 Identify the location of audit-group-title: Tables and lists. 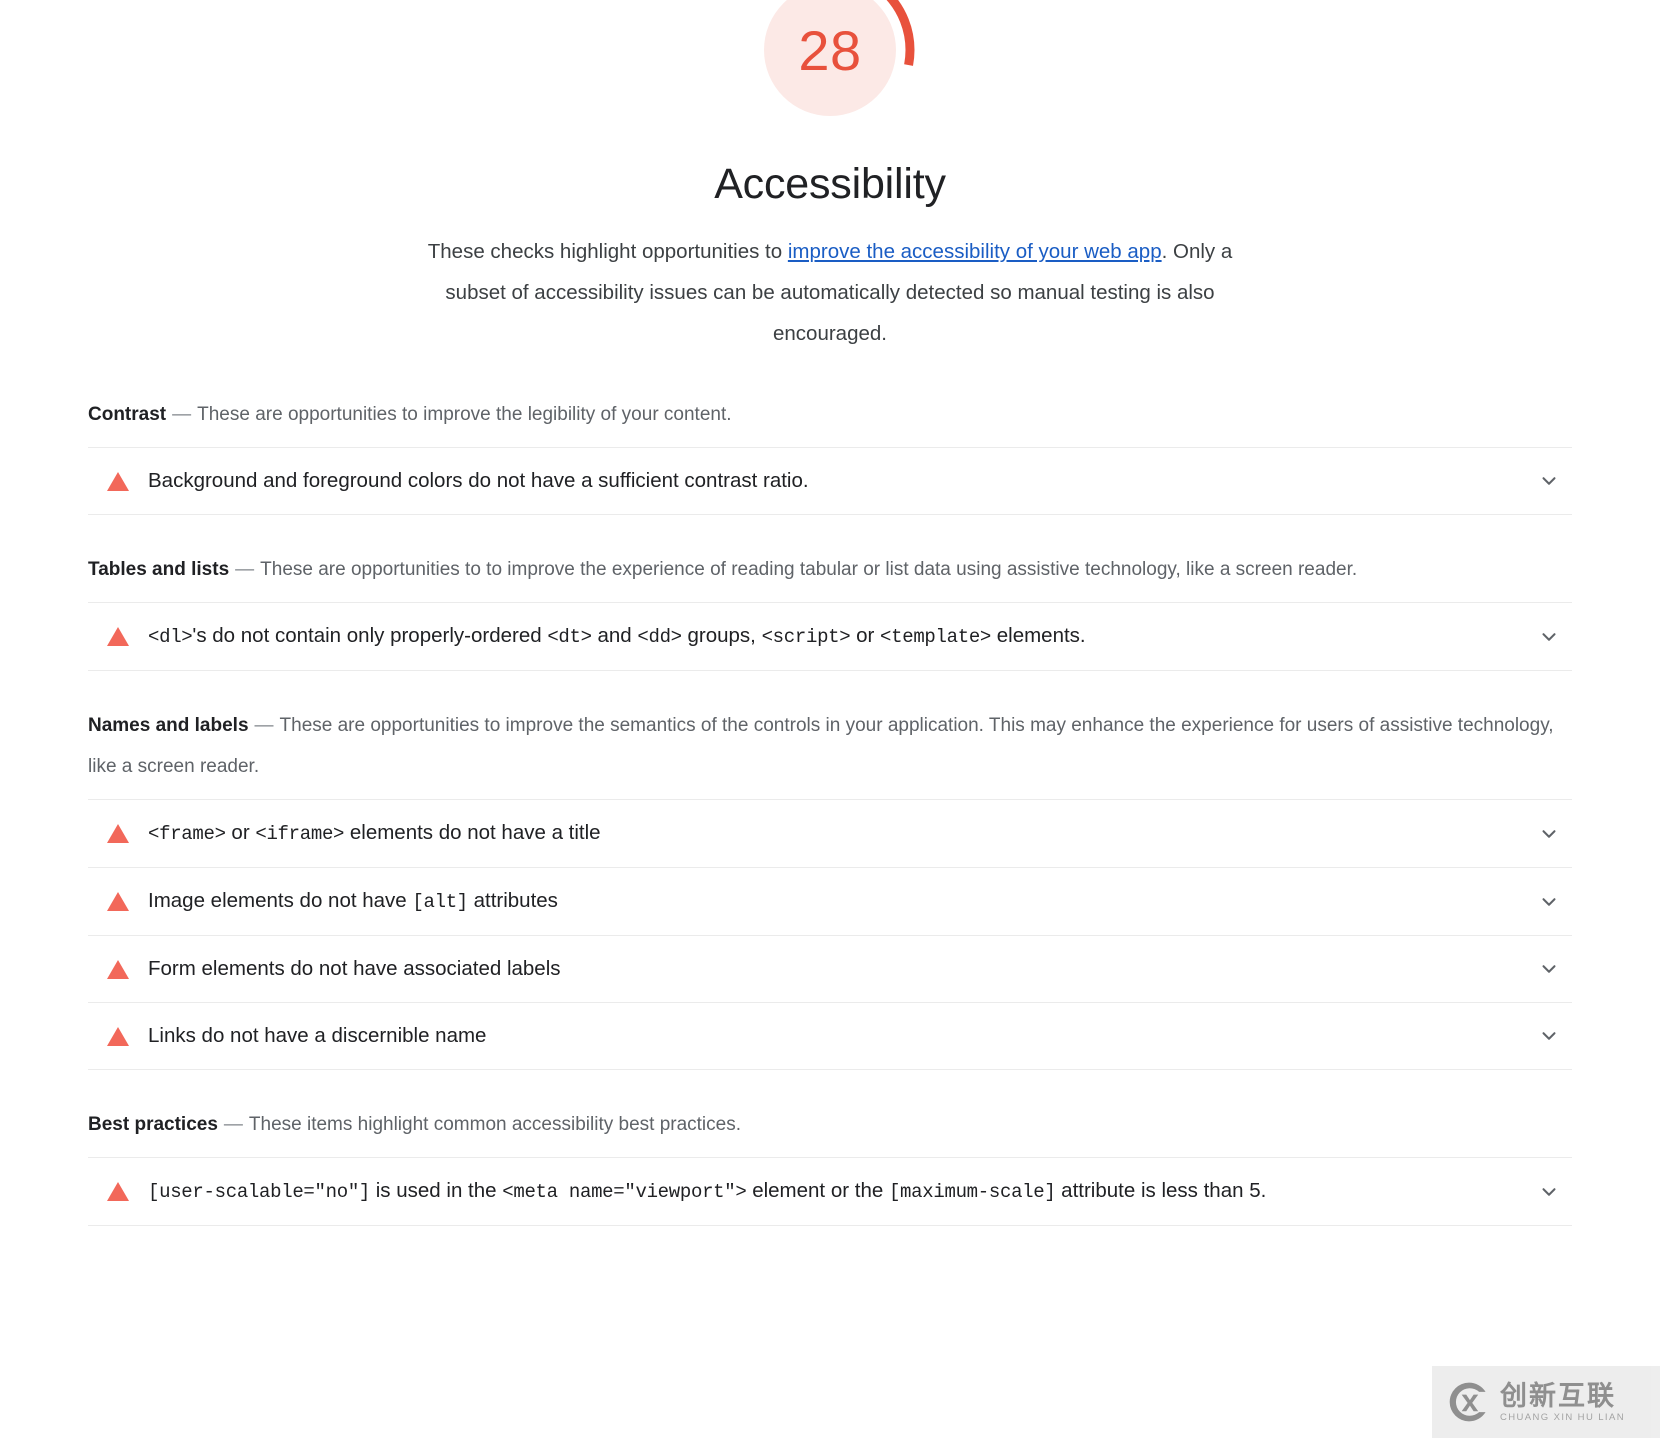
(159, 569).